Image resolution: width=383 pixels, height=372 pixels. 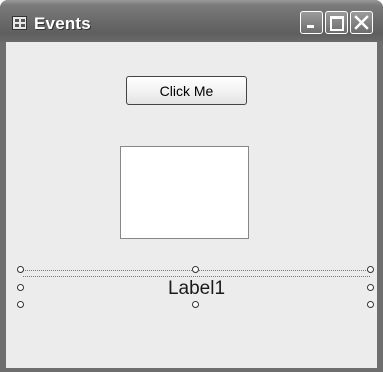 I want to click on resize-handle-top-right, so click(x=370, y=269).